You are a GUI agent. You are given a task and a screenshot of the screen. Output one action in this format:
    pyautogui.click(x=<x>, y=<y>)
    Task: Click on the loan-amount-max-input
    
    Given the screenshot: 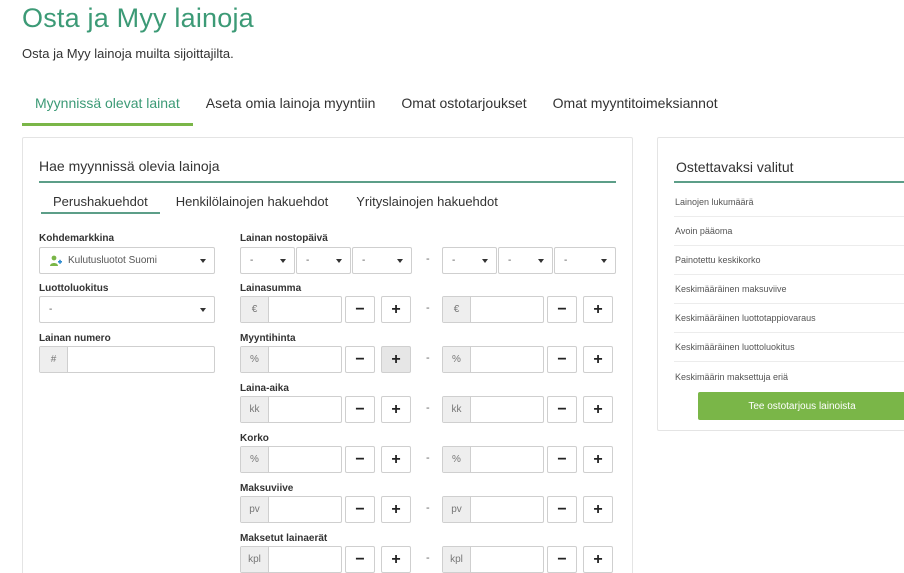 What is the action you would take?
    pyautogui.click(x=507, y=309)
    